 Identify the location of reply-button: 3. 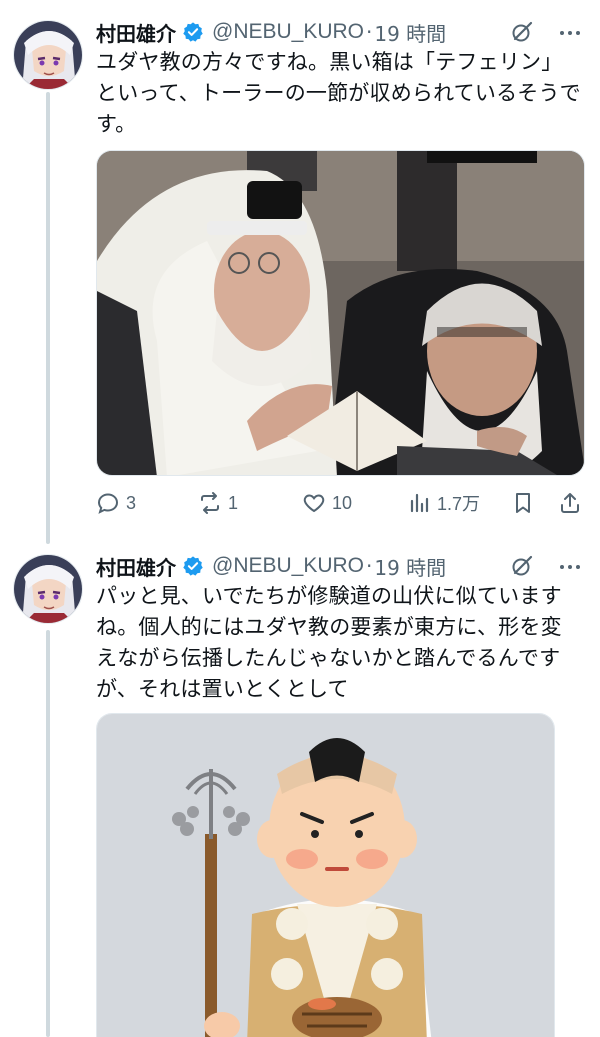
(116, 503).